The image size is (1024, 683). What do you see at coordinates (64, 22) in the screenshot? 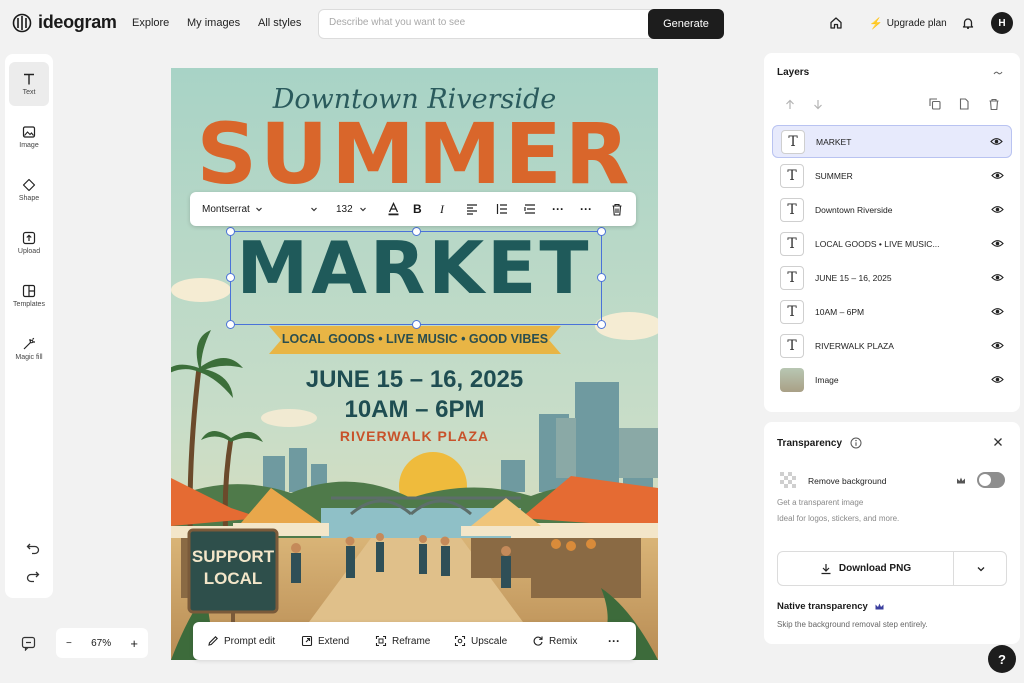
I see `logo: ideogram` at bounding box center [64, 22].